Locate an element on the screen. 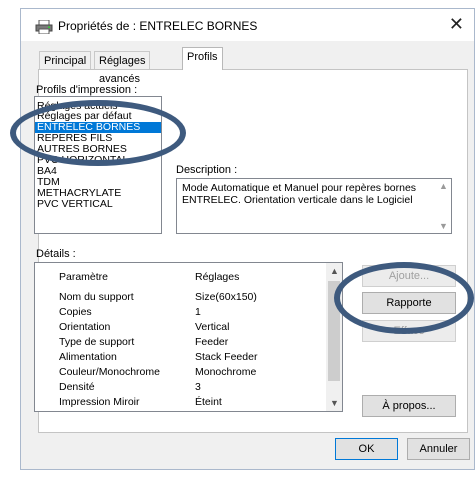 This screenshot has width=475, height=477. param-name: Impression Miroir is located at coordinates (99, 402).